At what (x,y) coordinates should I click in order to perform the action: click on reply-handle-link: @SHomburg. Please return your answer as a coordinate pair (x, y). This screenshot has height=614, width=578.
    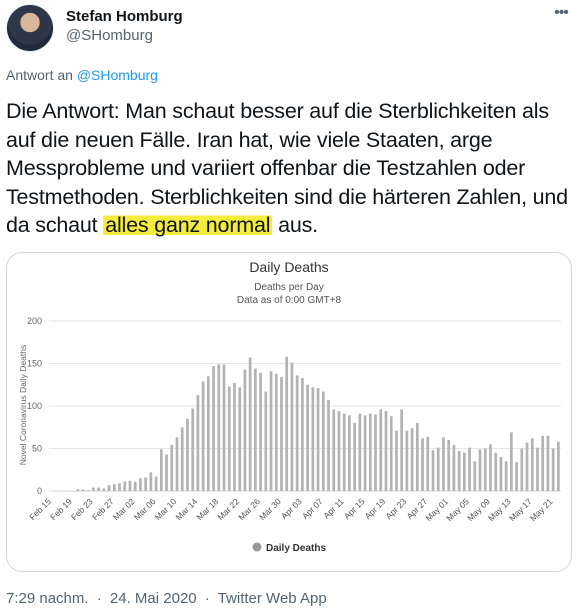
    Looking at the image, I should click on (117, 75).